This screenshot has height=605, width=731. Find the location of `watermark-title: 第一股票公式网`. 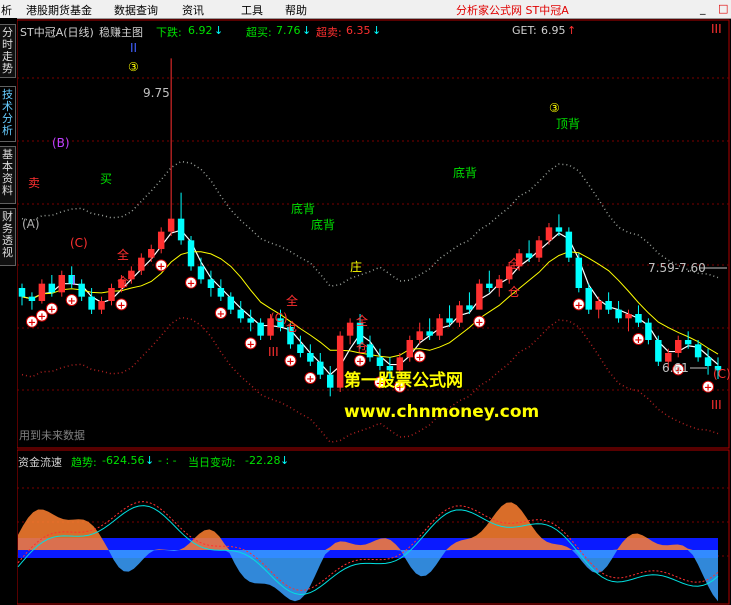

watermark-title: 第一股票公式网 is located at coordinates (403, 381).